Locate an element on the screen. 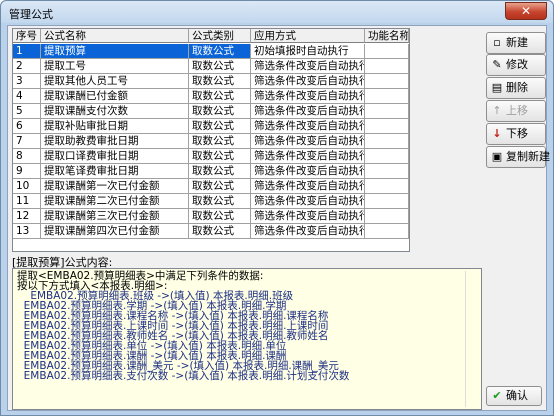 The height and width of the screenshot is (416, 554). table-row: 7 提取助教费审批日期 取数公式 筛选条件改变后自动执行 is located at coordinates (211, 141).